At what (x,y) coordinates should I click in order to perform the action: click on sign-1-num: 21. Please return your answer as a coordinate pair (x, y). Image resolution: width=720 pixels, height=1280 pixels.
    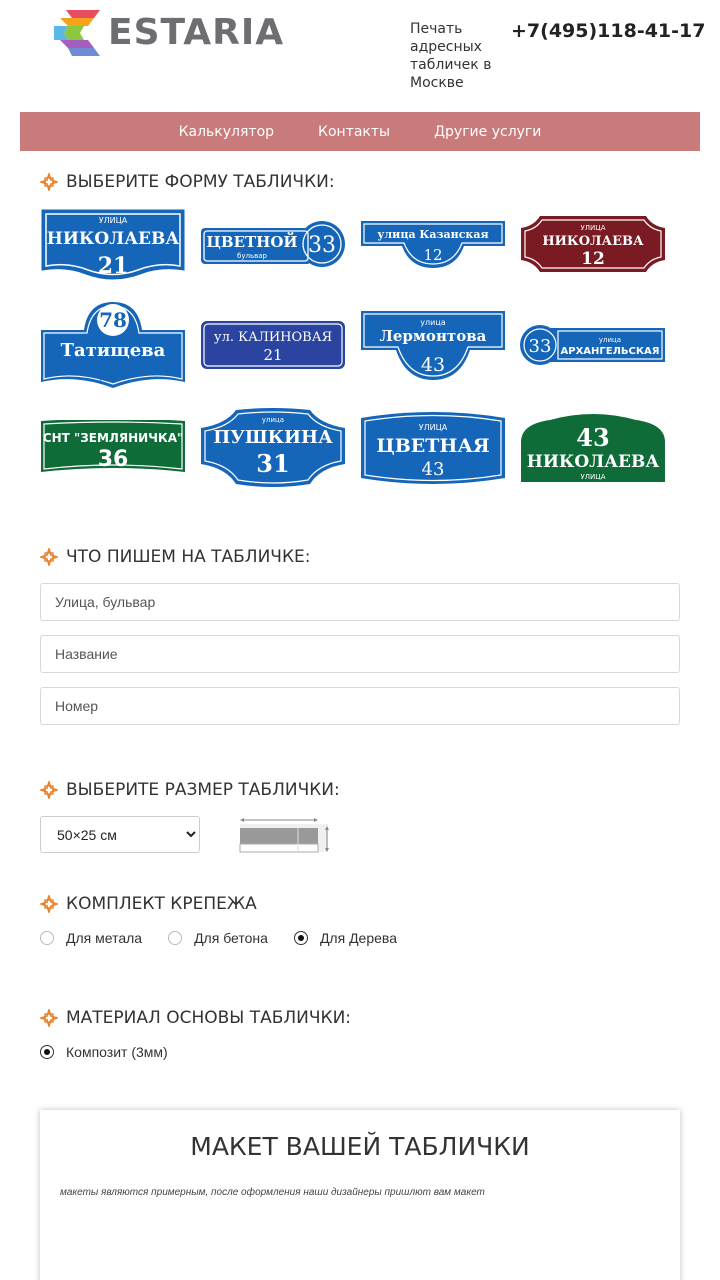
    Looking at the image, I should click on (113, 266).